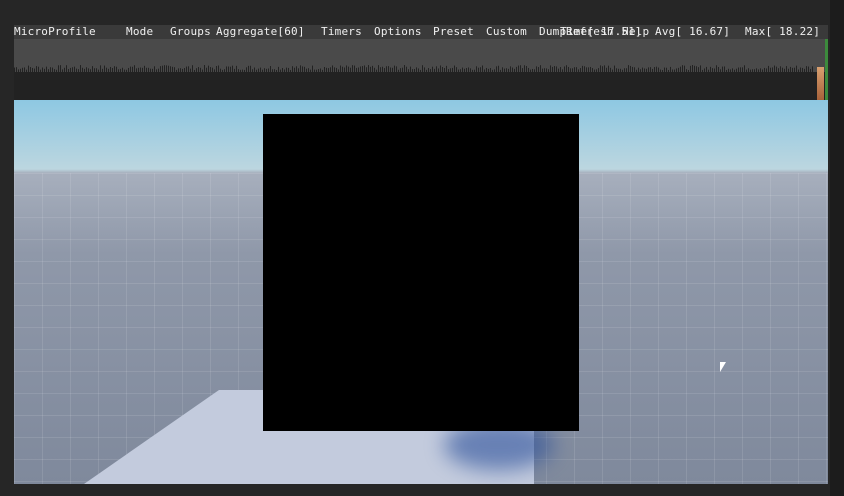 The image size is (844, 496). I want to click on menu-mode: Mode, so click(139, 32).